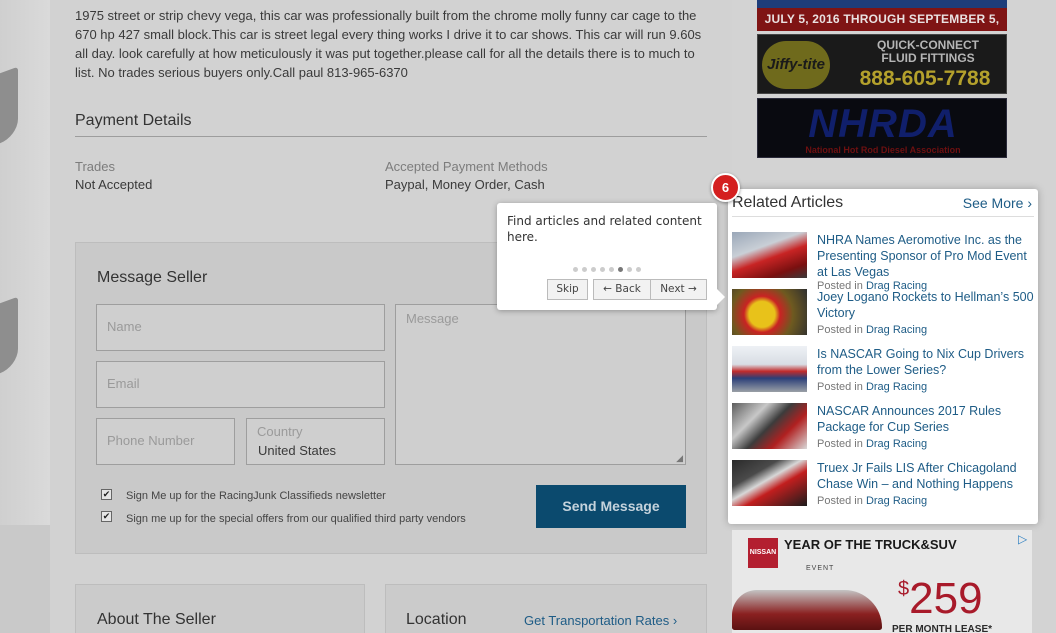 This screenshot has width=1056, height=633. What do you see at coordinates (436, 619) in the screenshot?
I see `location-title: Location` at bounding box center [436, 619].